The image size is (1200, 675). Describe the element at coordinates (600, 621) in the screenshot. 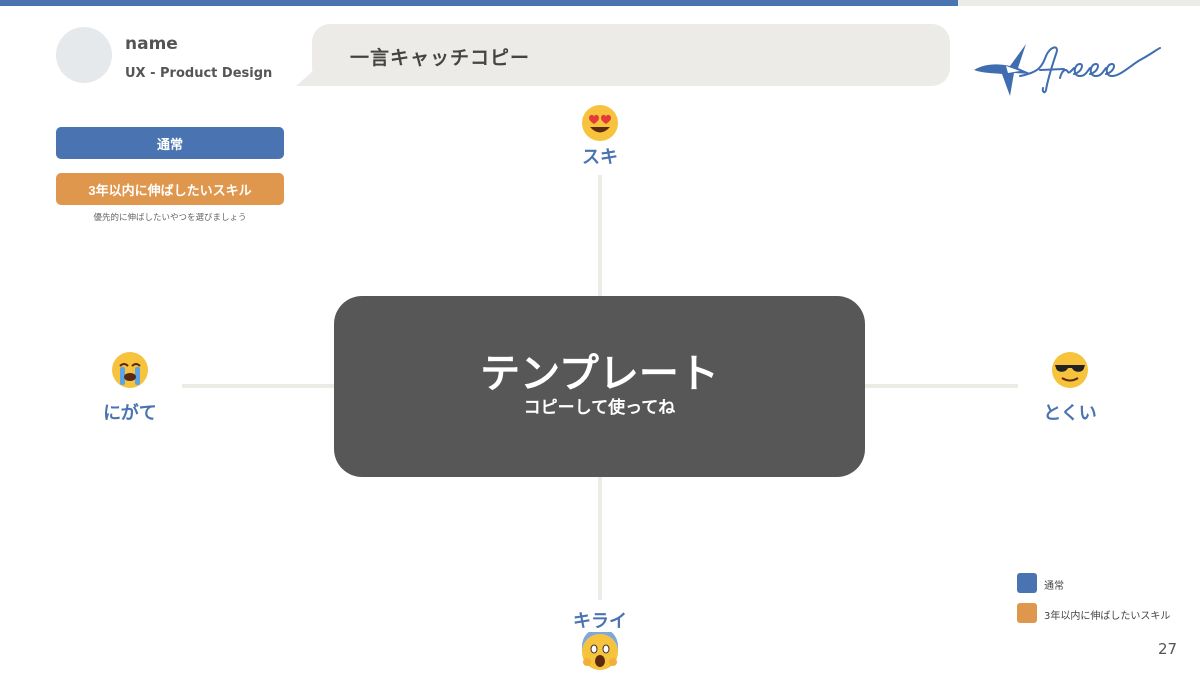

I see `axis-label-dislike: キライ` at that location.